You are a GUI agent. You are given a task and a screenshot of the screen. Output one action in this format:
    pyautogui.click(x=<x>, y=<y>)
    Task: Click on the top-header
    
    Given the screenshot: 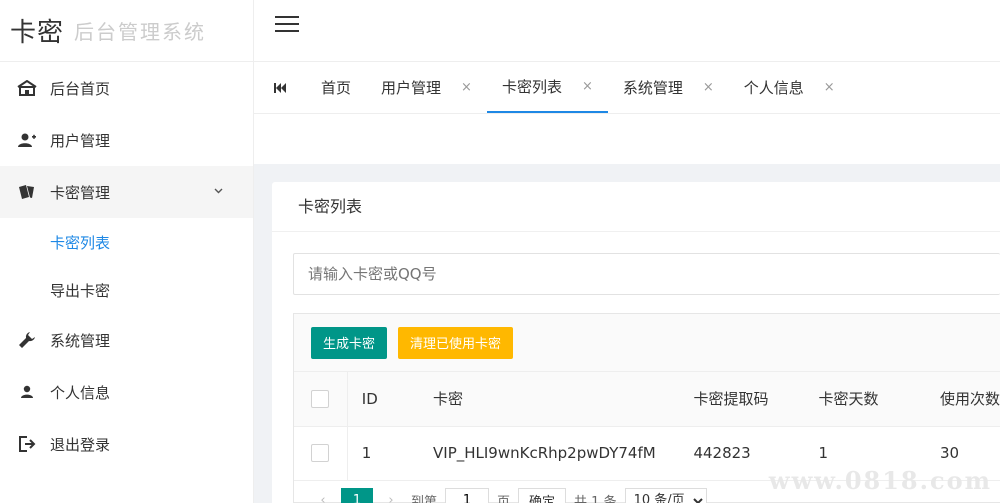 What is the action you would take?
    pyautogui.click(x=627, y=31)
    